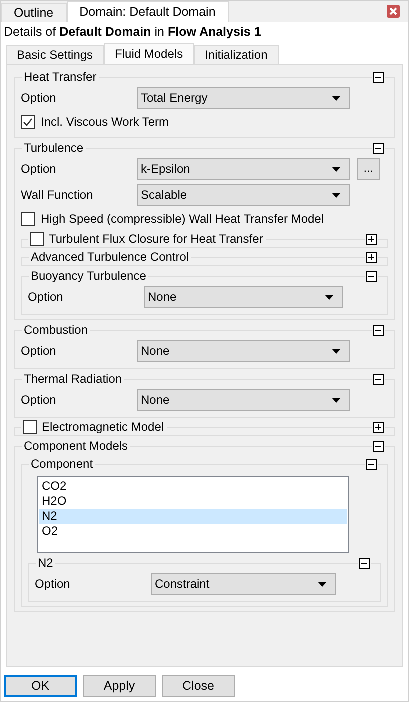 The image size is (409, 702). I want to click on group-title: Heat Transfer, so click(60, 77).